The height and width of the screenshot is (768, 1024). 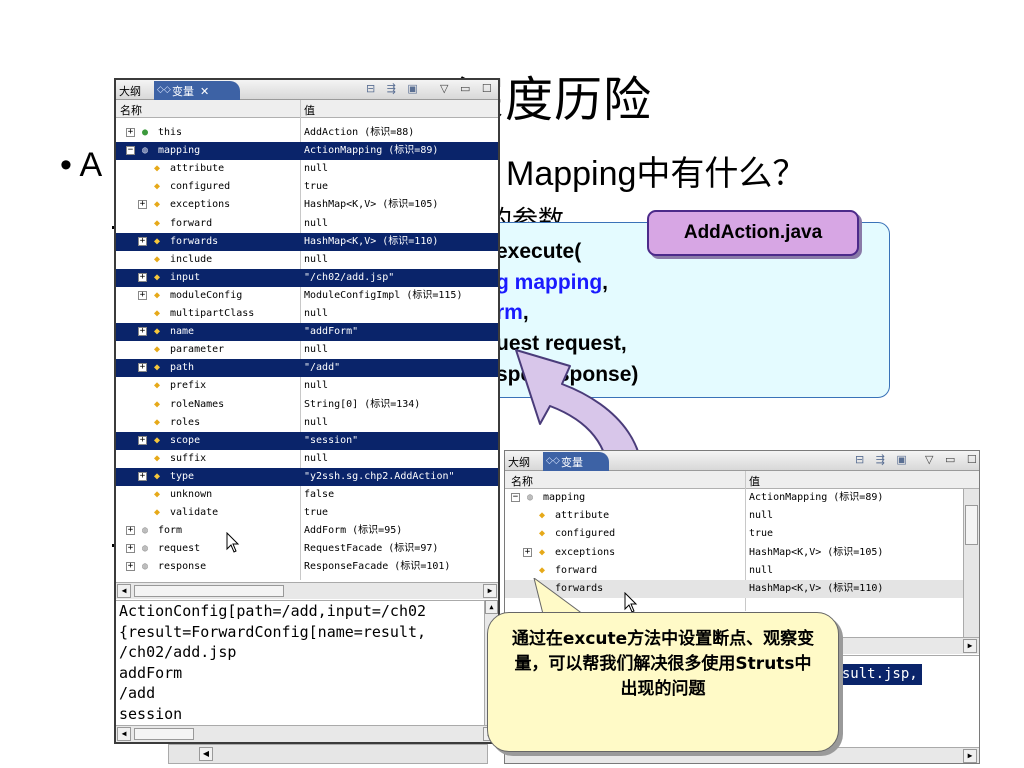 I want to click on tree-row-forward: ◆ forward null, so click(x=307, y=224).